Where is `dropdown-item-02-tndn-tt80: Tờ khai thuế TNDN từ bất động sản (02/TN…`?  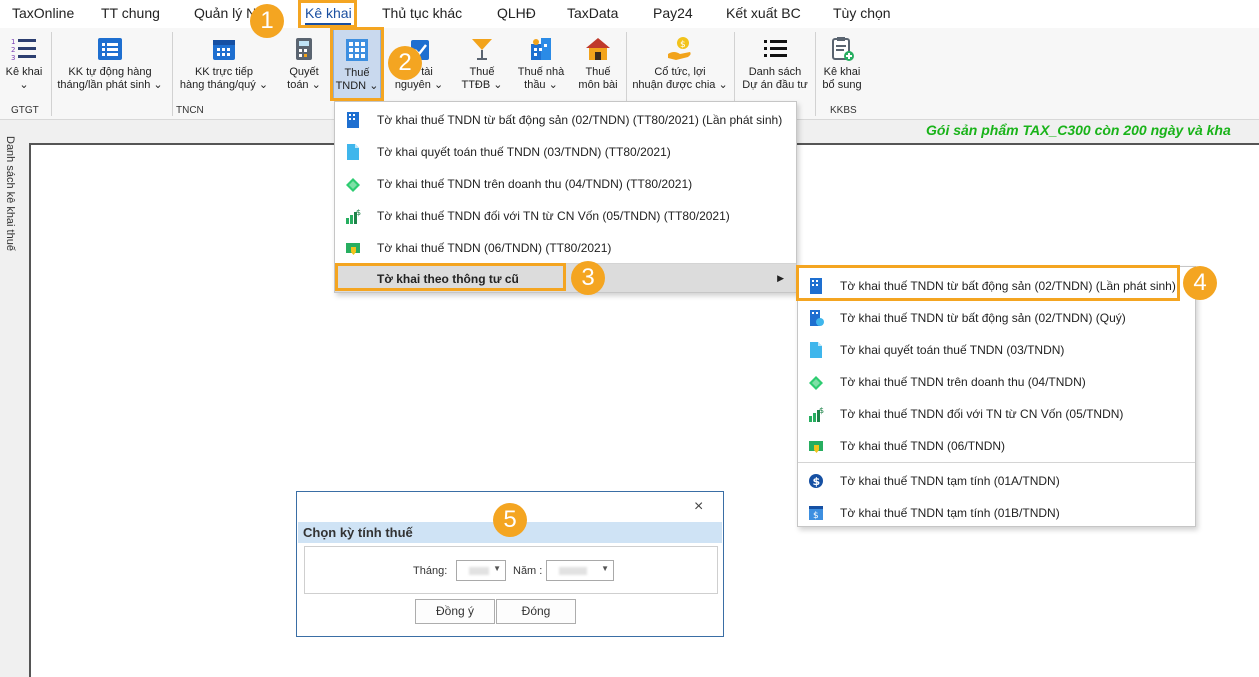 dropdown-item-02-tndn-tt80: Tờ khai thuế TNDN từ bất động sản (02/TN… is located at coordinates (565, 119).